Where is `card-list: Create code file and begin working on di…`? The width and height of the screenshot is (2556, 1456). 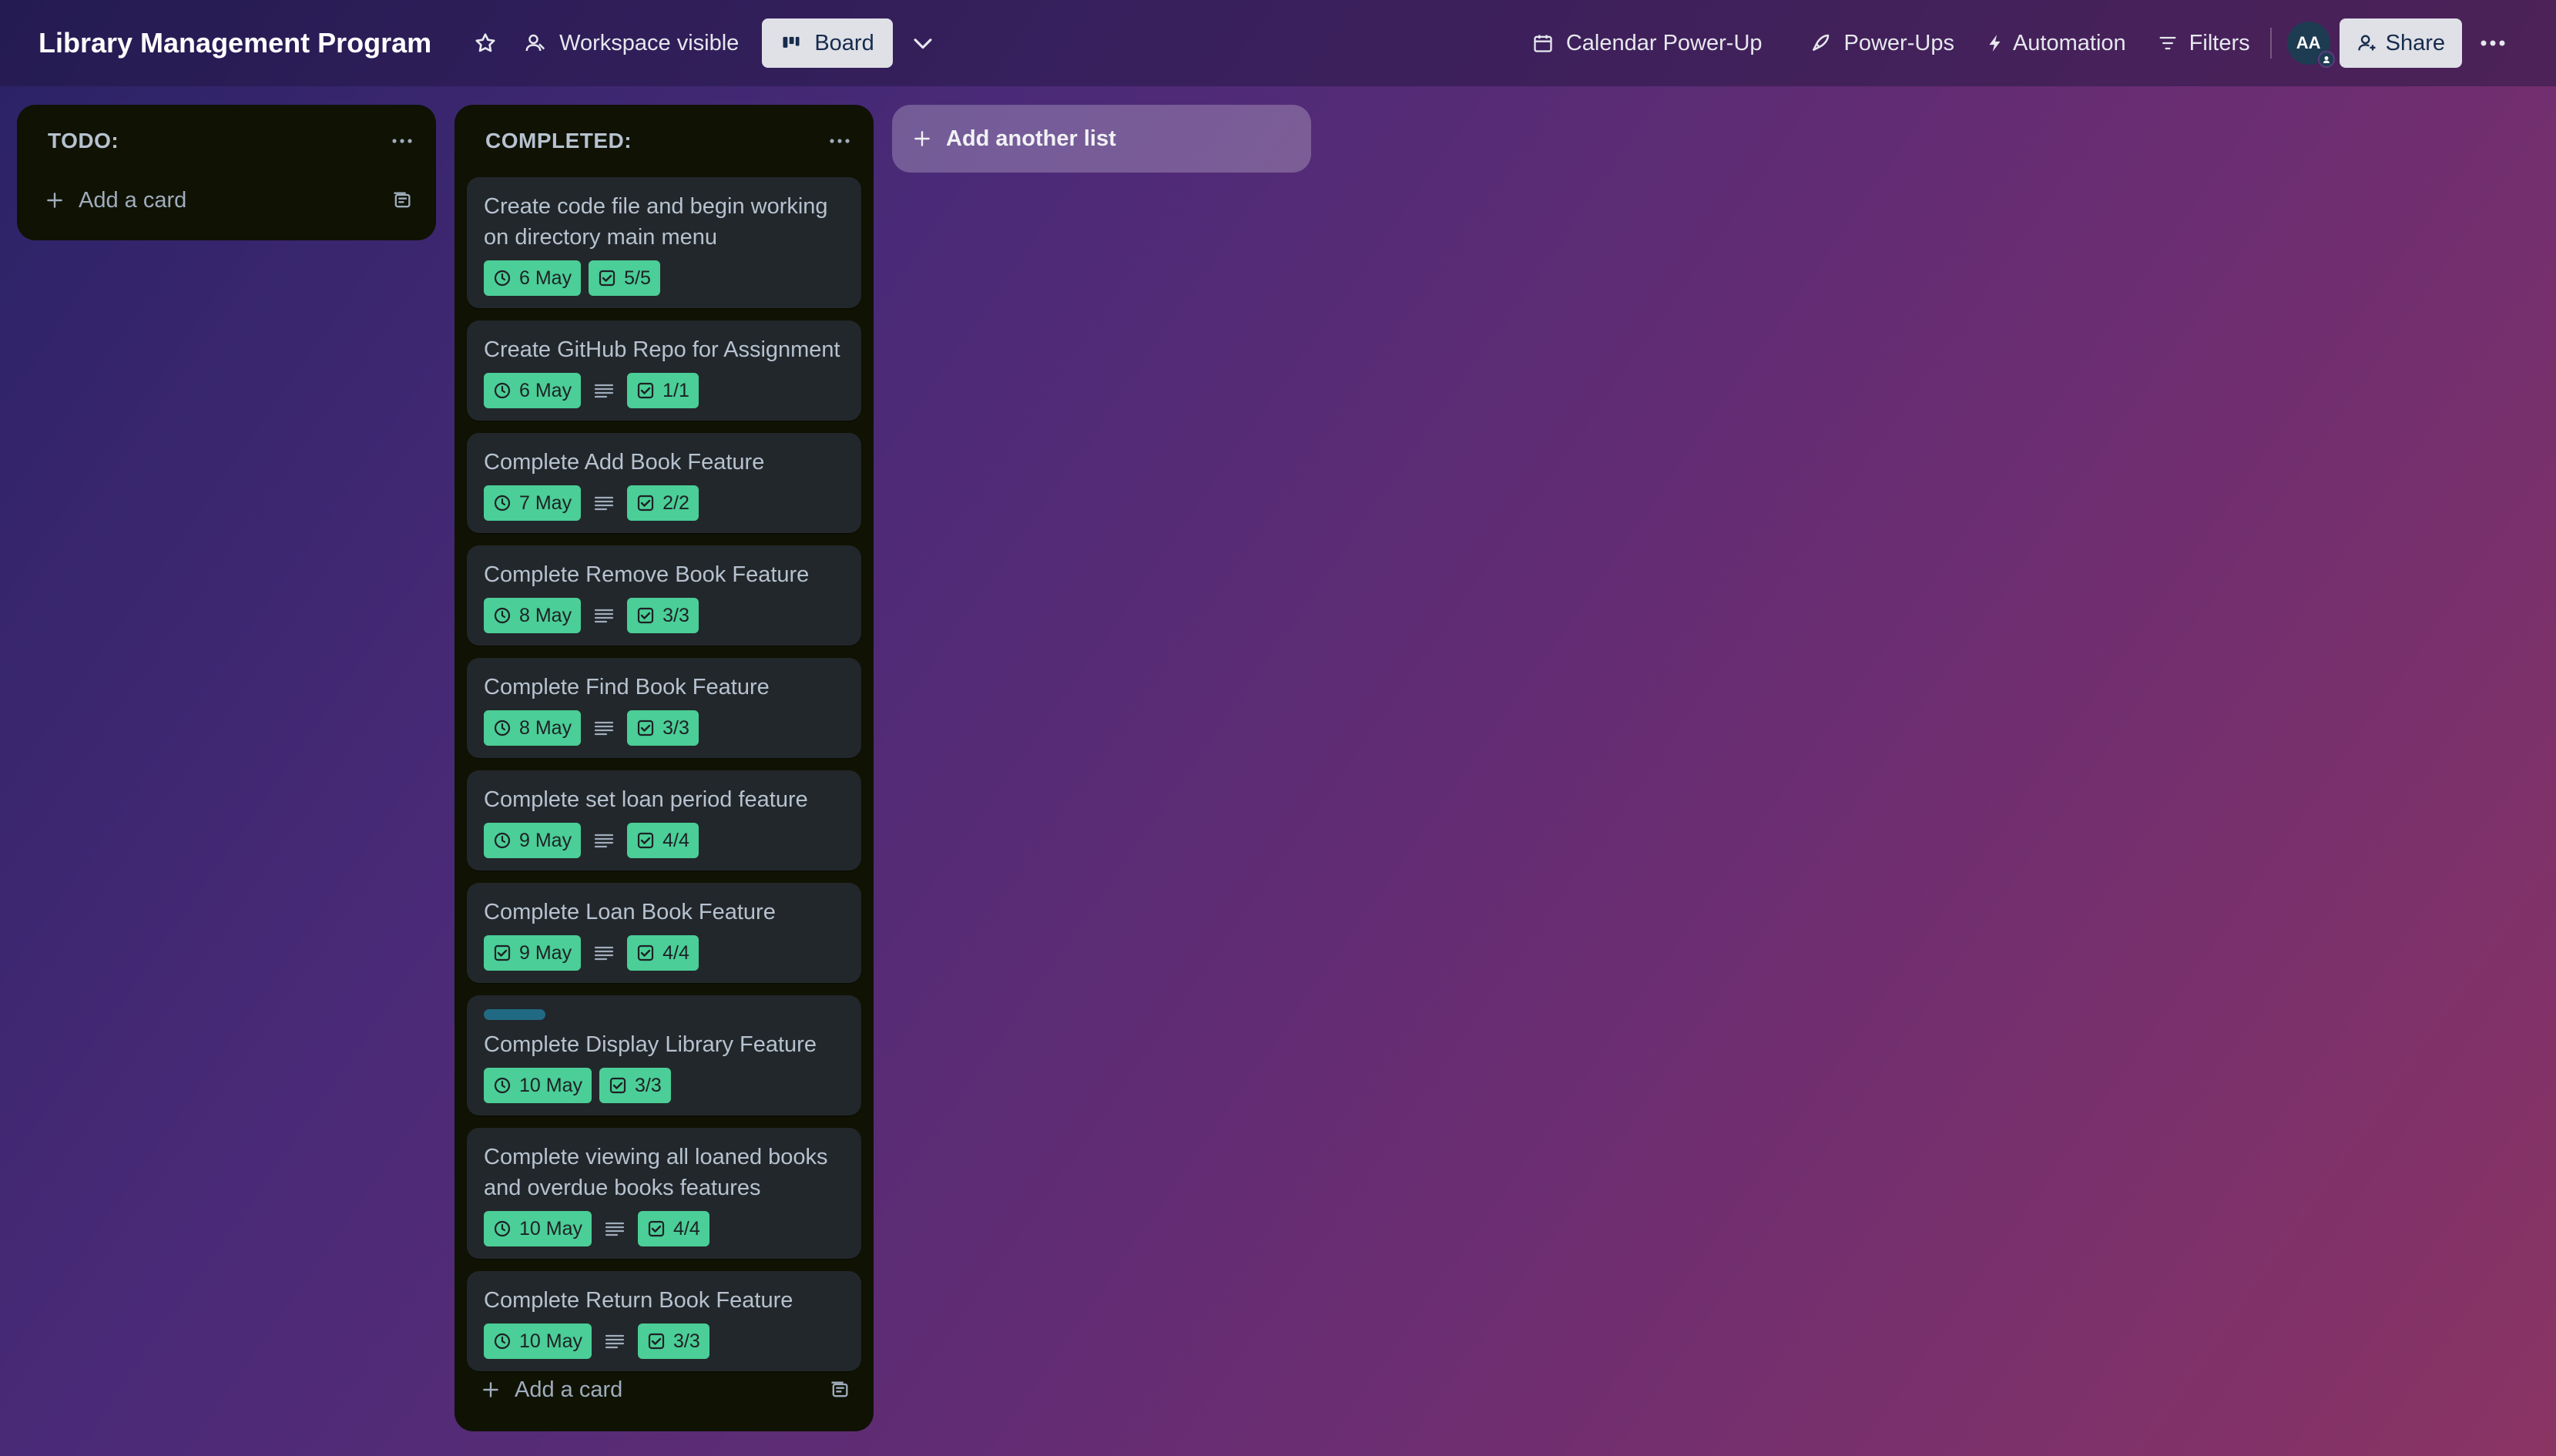 card-list: Create code file and begin working on di… is located at coordinates (664, 774).